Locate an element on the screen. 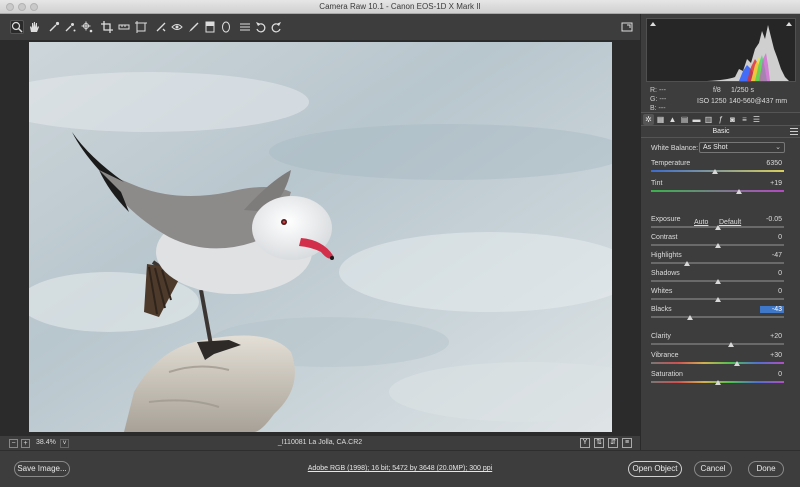 Image resolution: width=800 pixels, height=487 pixels. highlights-thumb is located at coordinates (686, 263).